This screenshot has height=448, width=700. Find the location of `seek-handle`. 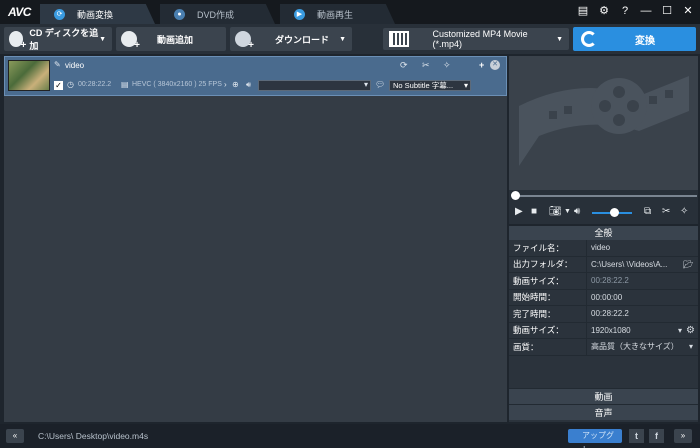

seek-handle is located at coordinates (515, 195).